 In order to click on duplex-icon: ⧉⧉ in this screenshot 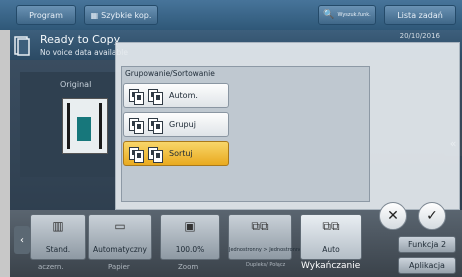, I will do `click(260, 226)`.